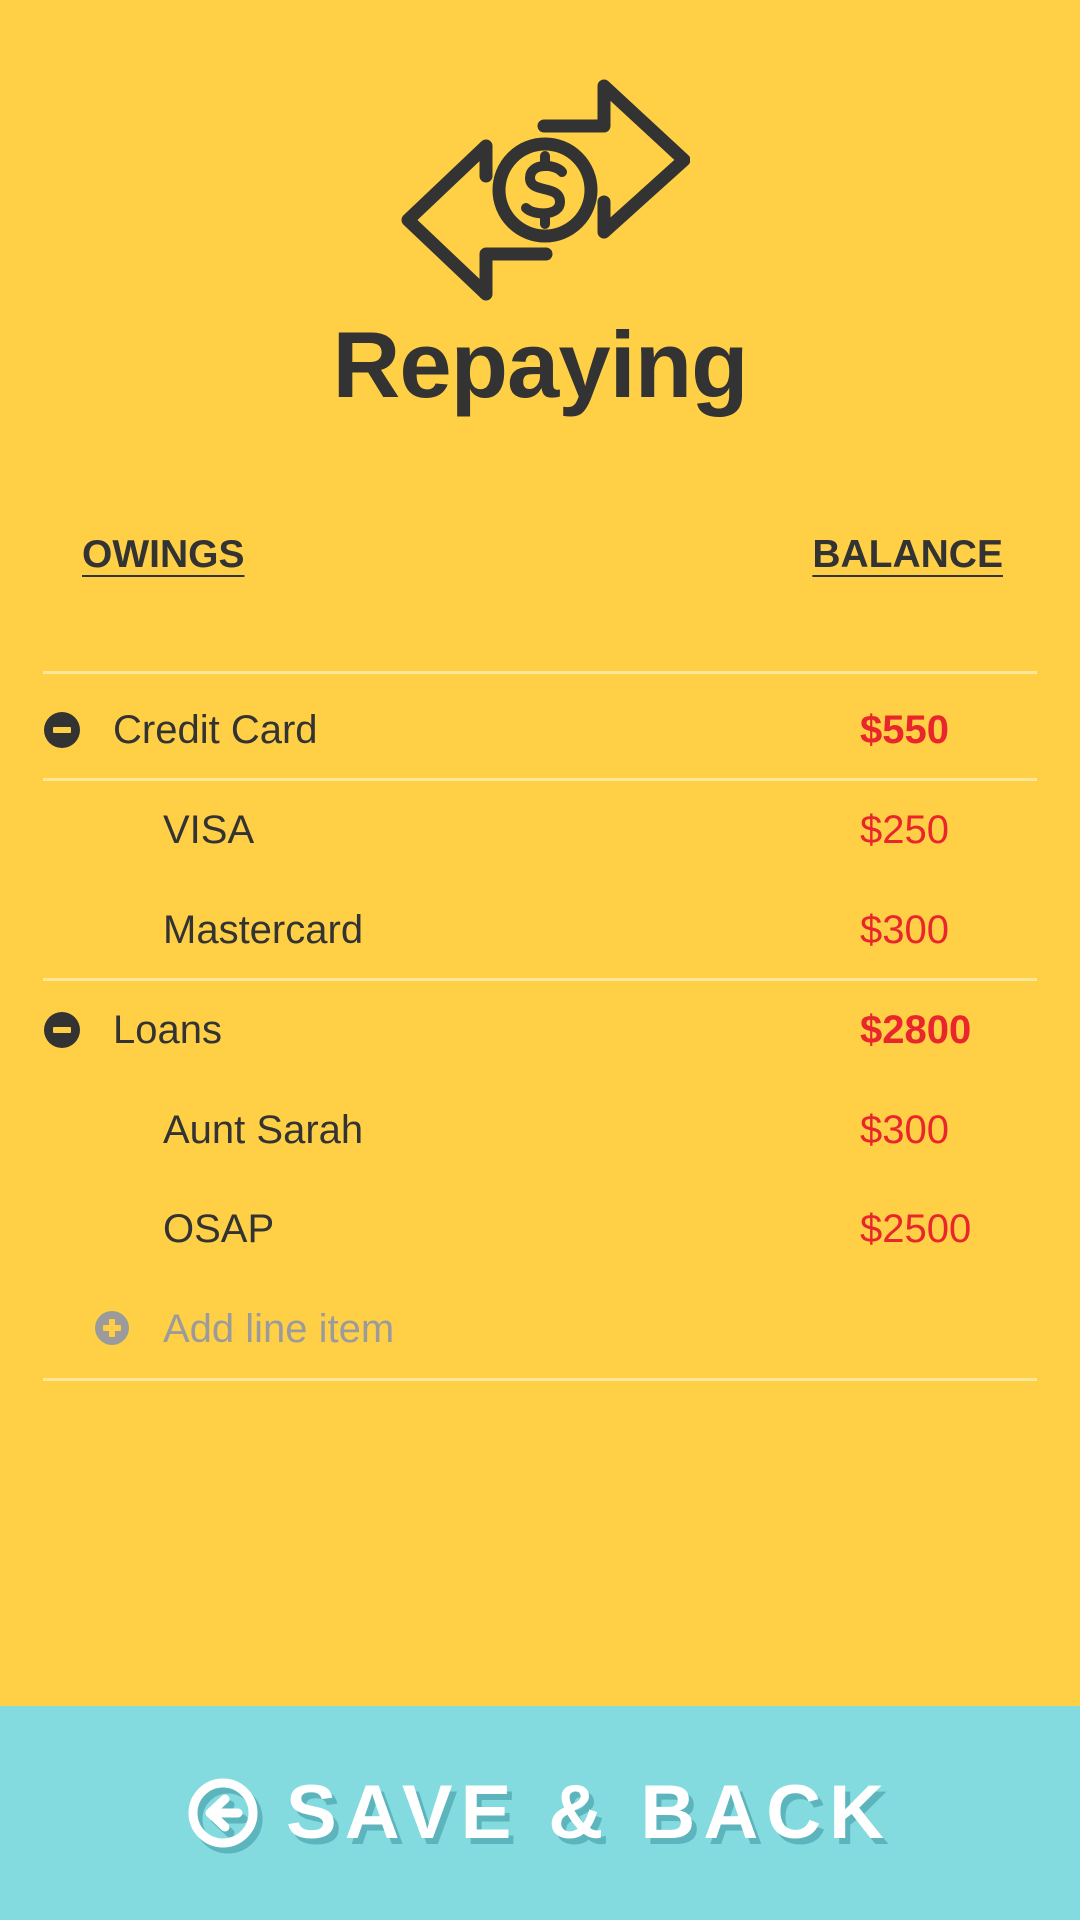  What do you see at coordinates (540, 830) in the screenshot?
I see `list-item: VISA $250` at bounding box center [540, 830].